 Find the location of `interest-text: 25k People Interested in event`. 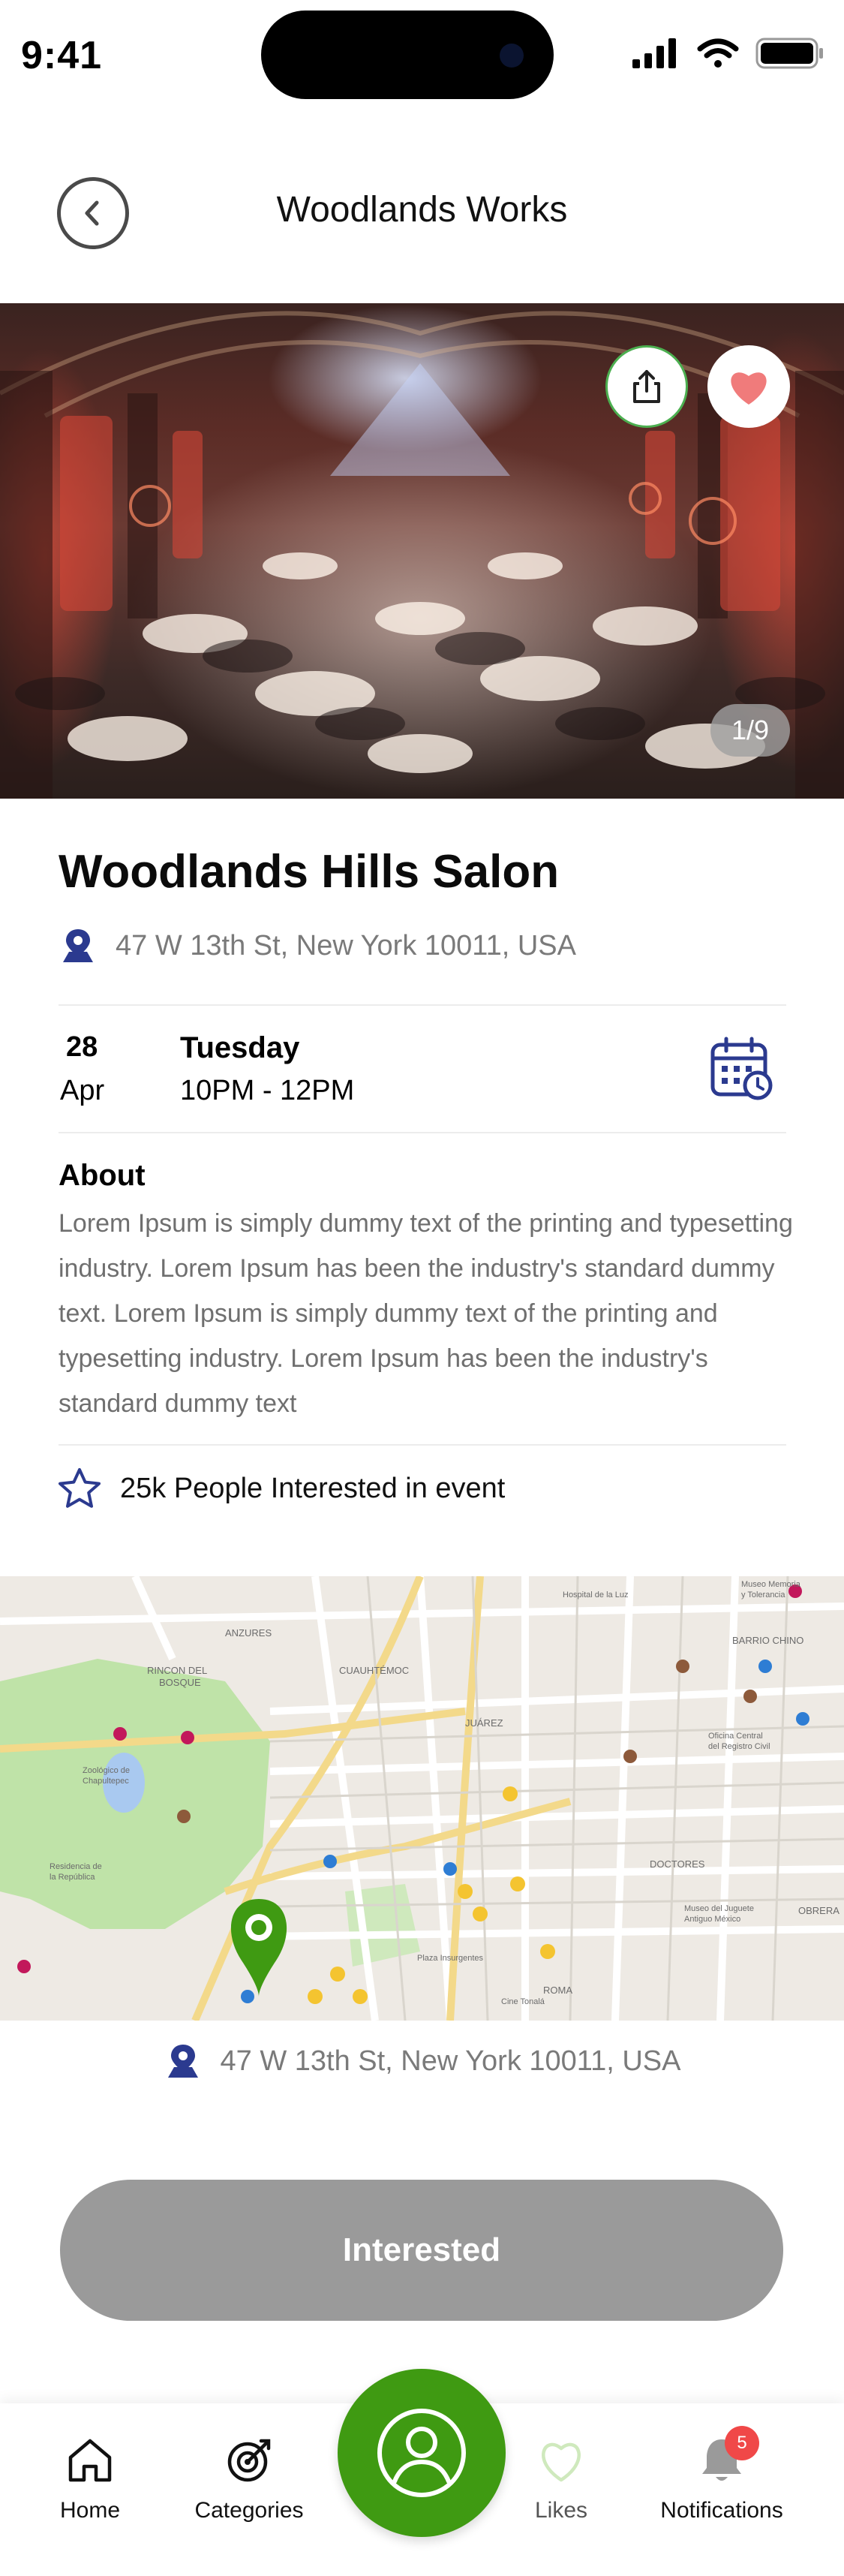

interest-text: 25k People Interested in event is located at coordinates (313, 1488).